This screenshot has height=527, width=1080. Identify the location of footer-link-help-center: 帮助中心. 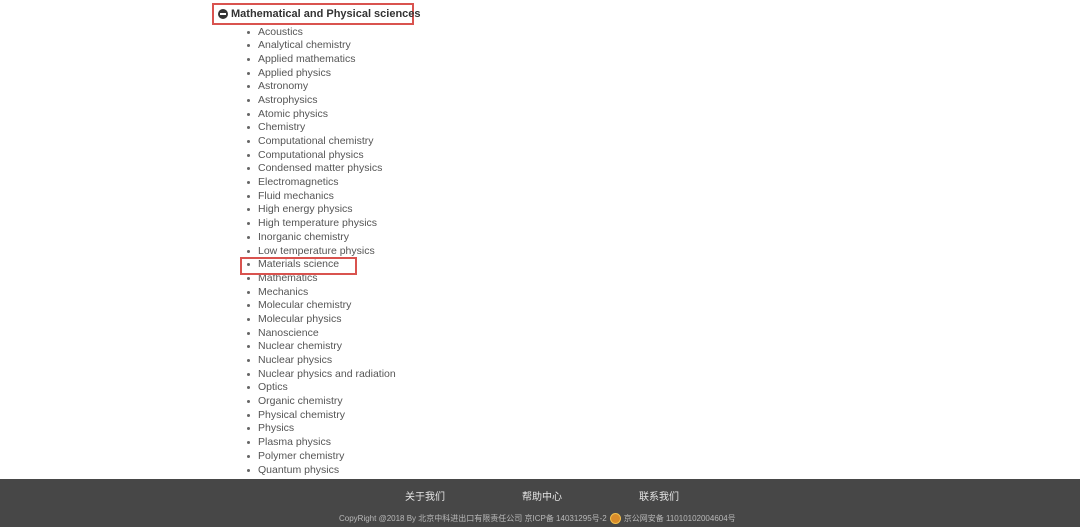
(542, 495).